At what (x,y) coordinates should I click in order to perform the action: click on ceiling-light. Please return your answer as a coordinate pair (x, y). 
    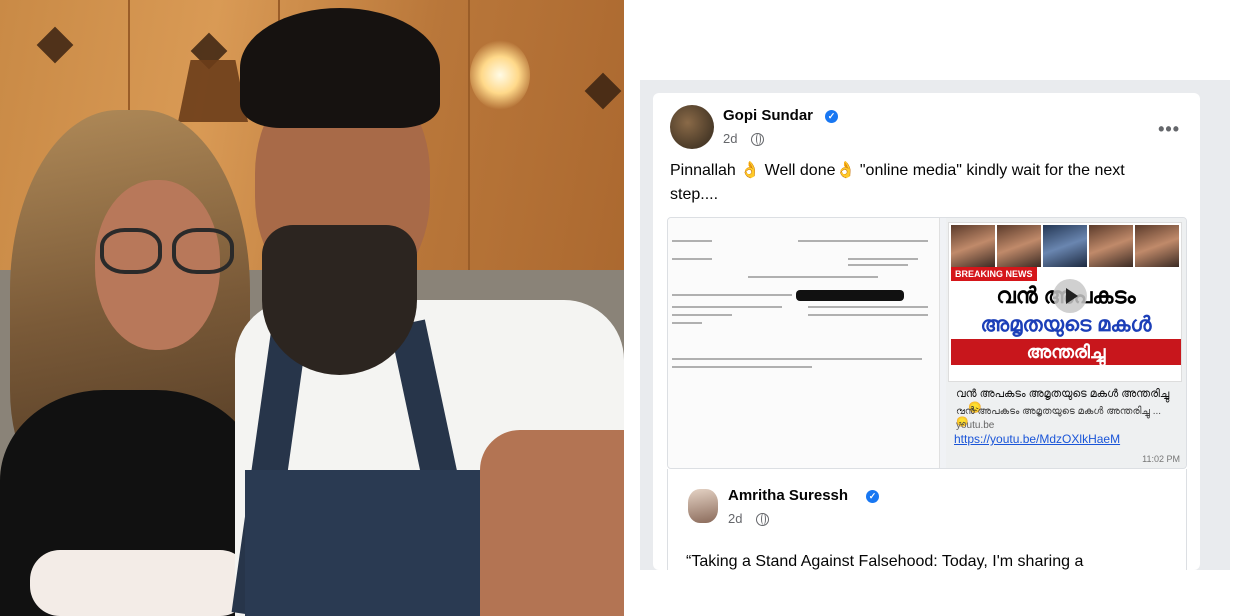
    Looking at the image, I should click on (500, 75).